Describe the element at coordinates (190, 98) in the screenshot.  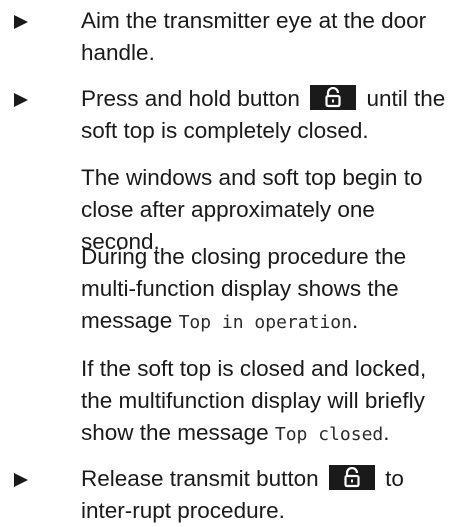
I see `step-text-before: Press and hold button` at that location.